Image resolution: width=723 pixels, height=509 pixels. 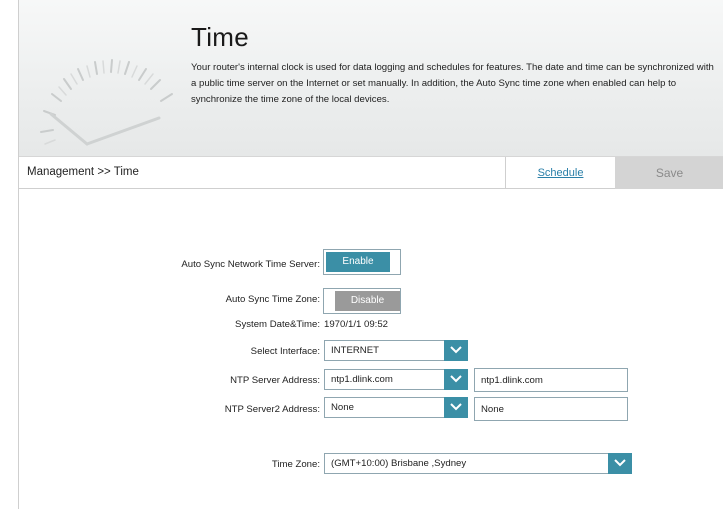 What do you see at coordinates (669, 173) in the screenshot?
I see `save-button: Save` at bounding box center [669, 173].